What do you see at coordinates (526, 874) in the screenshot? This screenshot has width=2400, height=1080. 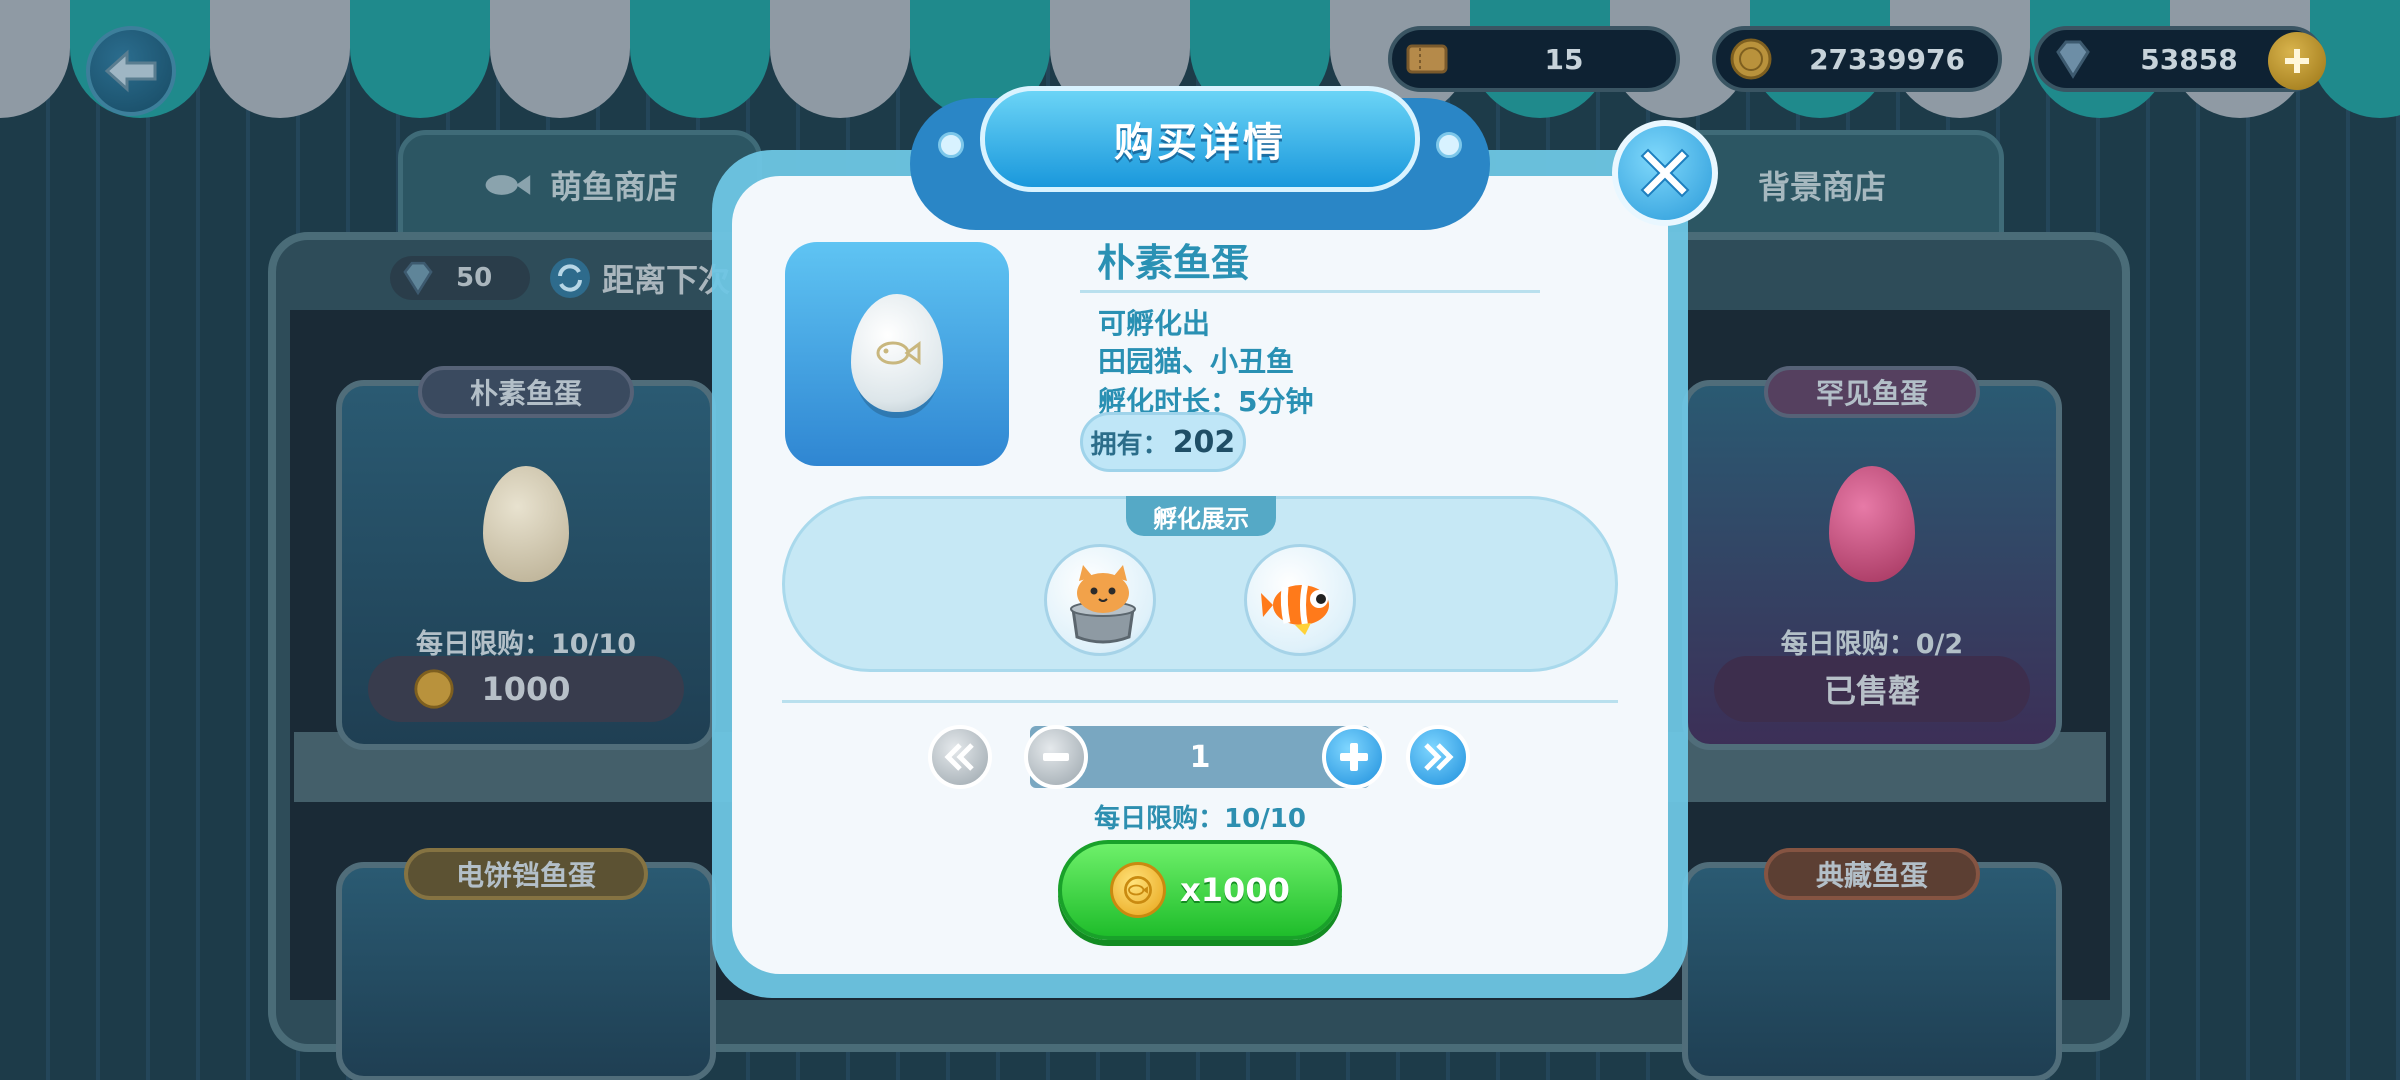 I see `card-title: 电饼铛鱼蛋` at bounding box center [526, 874].